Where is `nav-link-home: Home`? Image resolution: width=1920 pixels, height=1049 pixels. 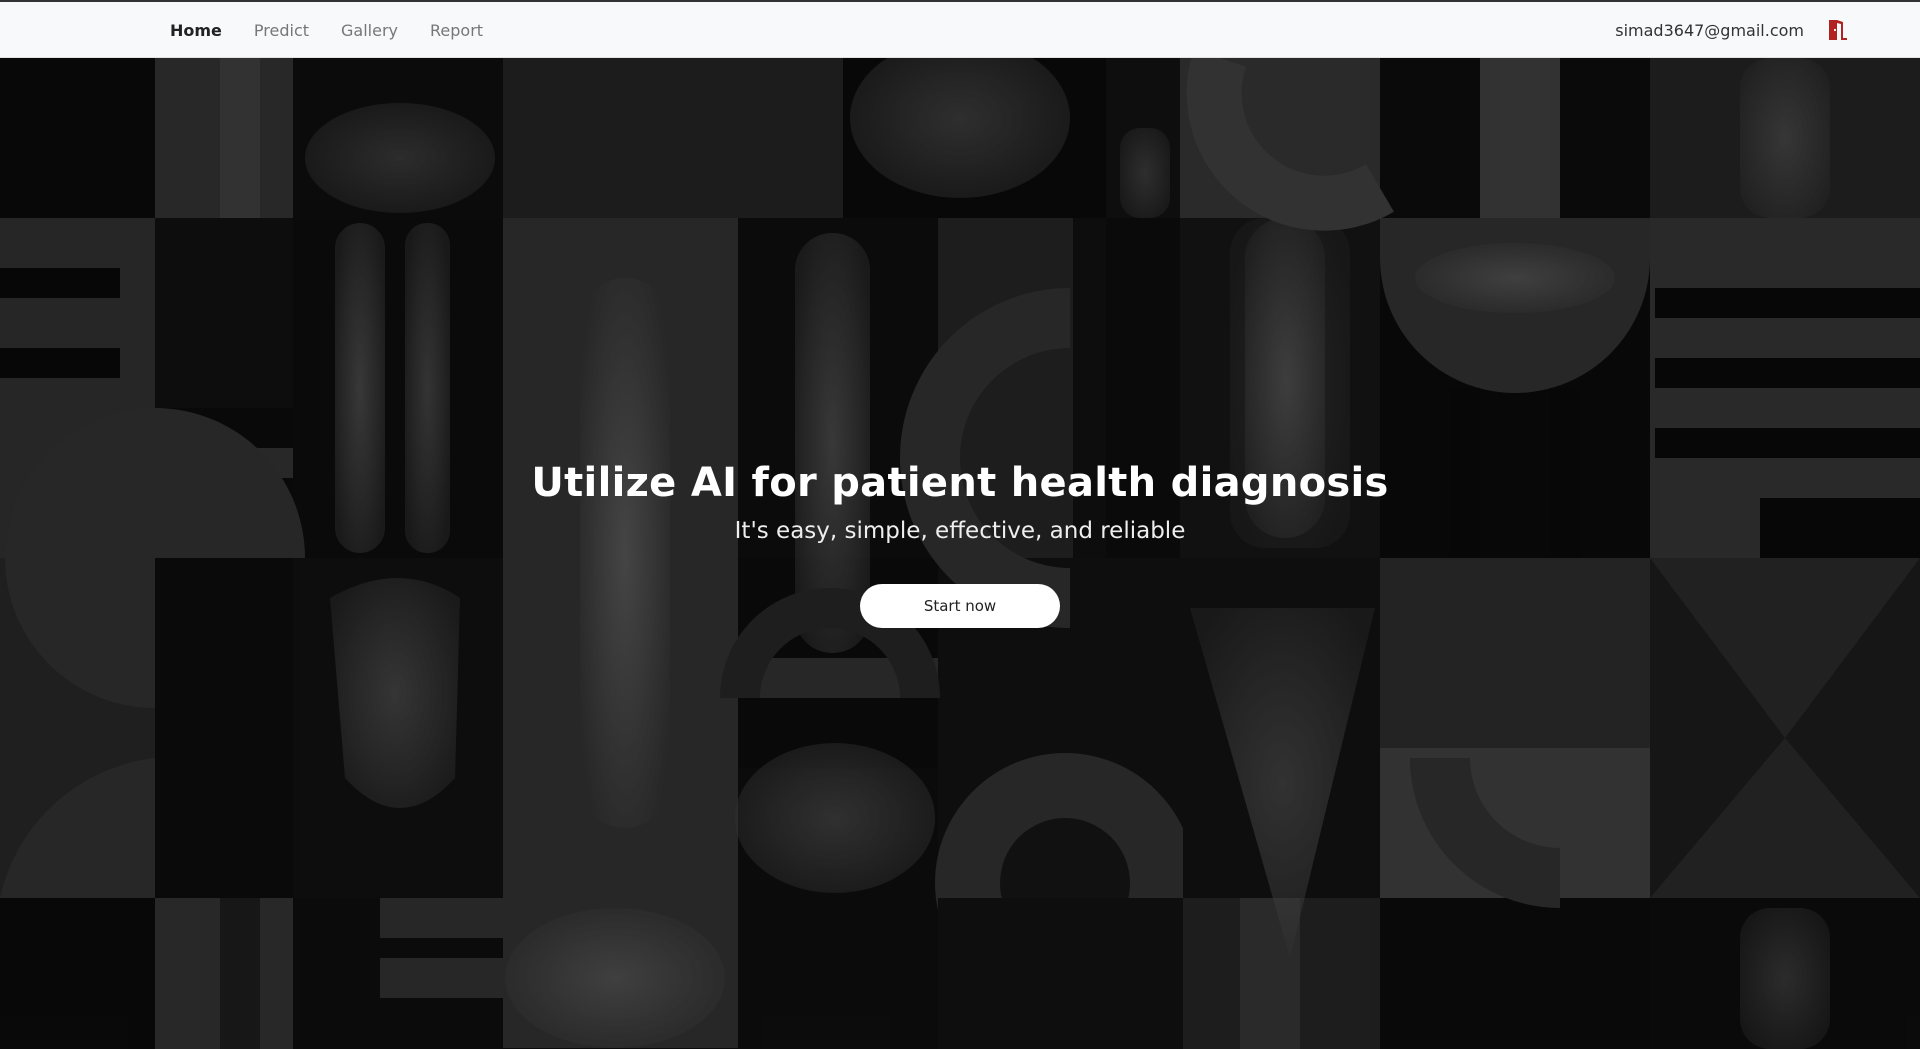 nav-link-home: Home is located at coordinates (196, 30).